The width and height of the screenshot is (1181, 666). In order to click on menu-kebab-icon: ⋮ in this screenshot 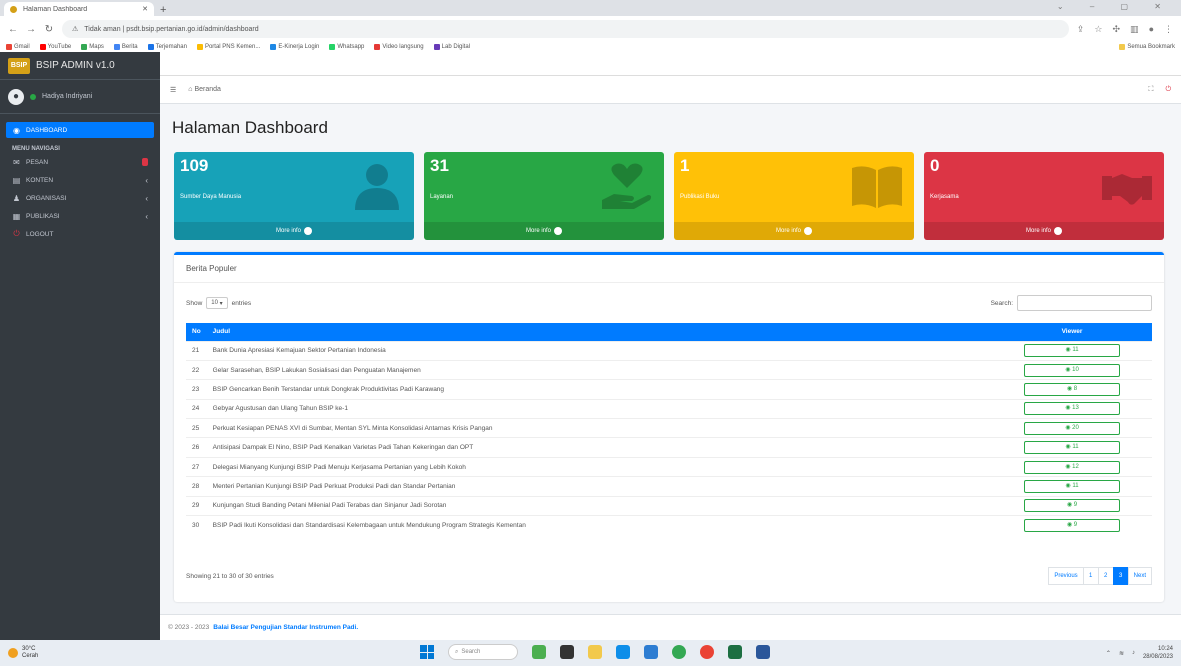, I will do `click(1168, 29)`.